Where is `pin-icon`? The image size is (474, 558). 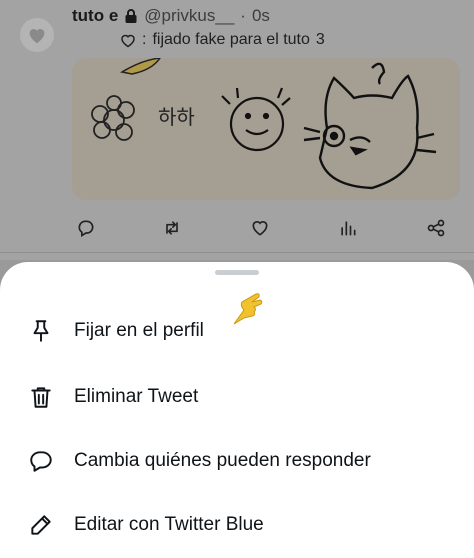
pin-icon is located at coordinates (41, 331).